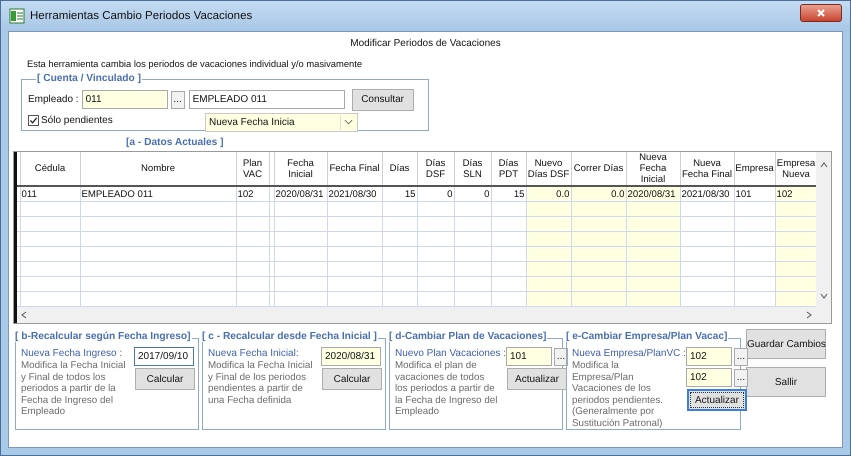  What do you see at coordinates (598, 169) in the screenshot?
I see `column-header: Correr Días` at bounding box center [598, 169].